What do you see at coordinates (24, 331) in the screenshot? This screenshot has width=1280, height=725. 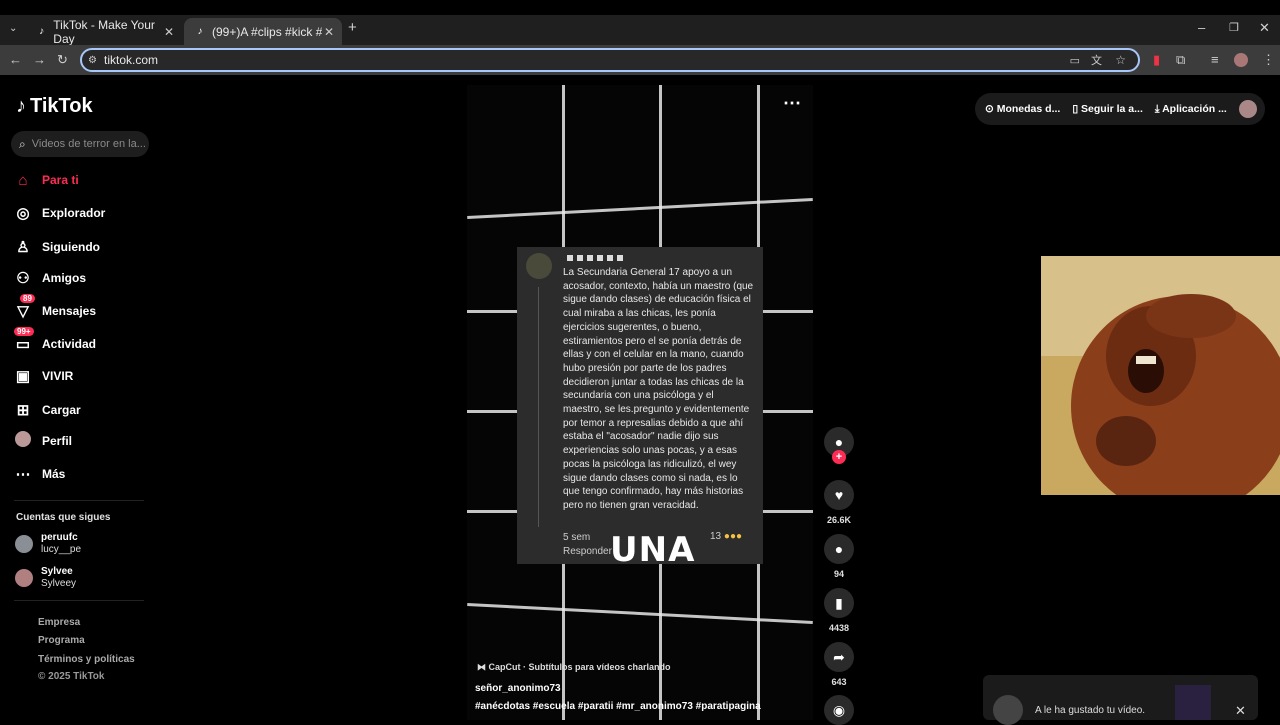 I see `activity-badge: 99+` at bounding box center [24, 331].